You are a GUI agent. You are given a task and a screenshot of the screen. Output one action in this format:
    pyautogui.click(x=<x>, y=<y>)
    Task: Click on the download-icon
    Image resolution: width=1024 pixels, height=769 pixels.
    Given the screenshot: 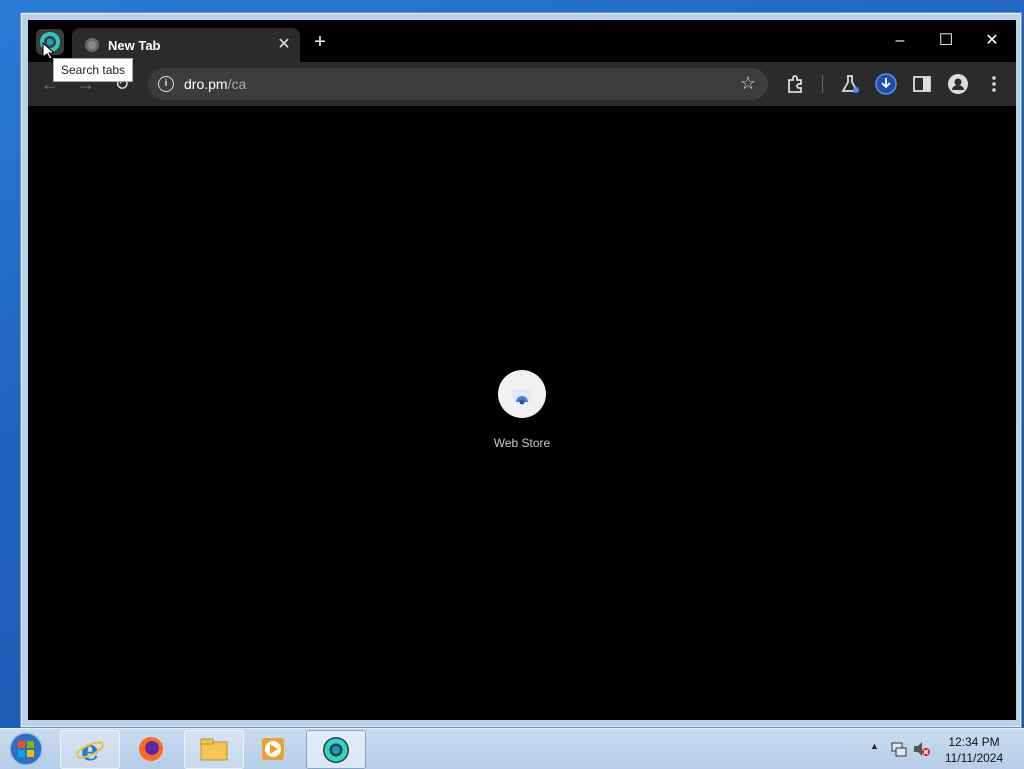 What is the action you would take?
    pyautogui.click(x=886, y=84)
    